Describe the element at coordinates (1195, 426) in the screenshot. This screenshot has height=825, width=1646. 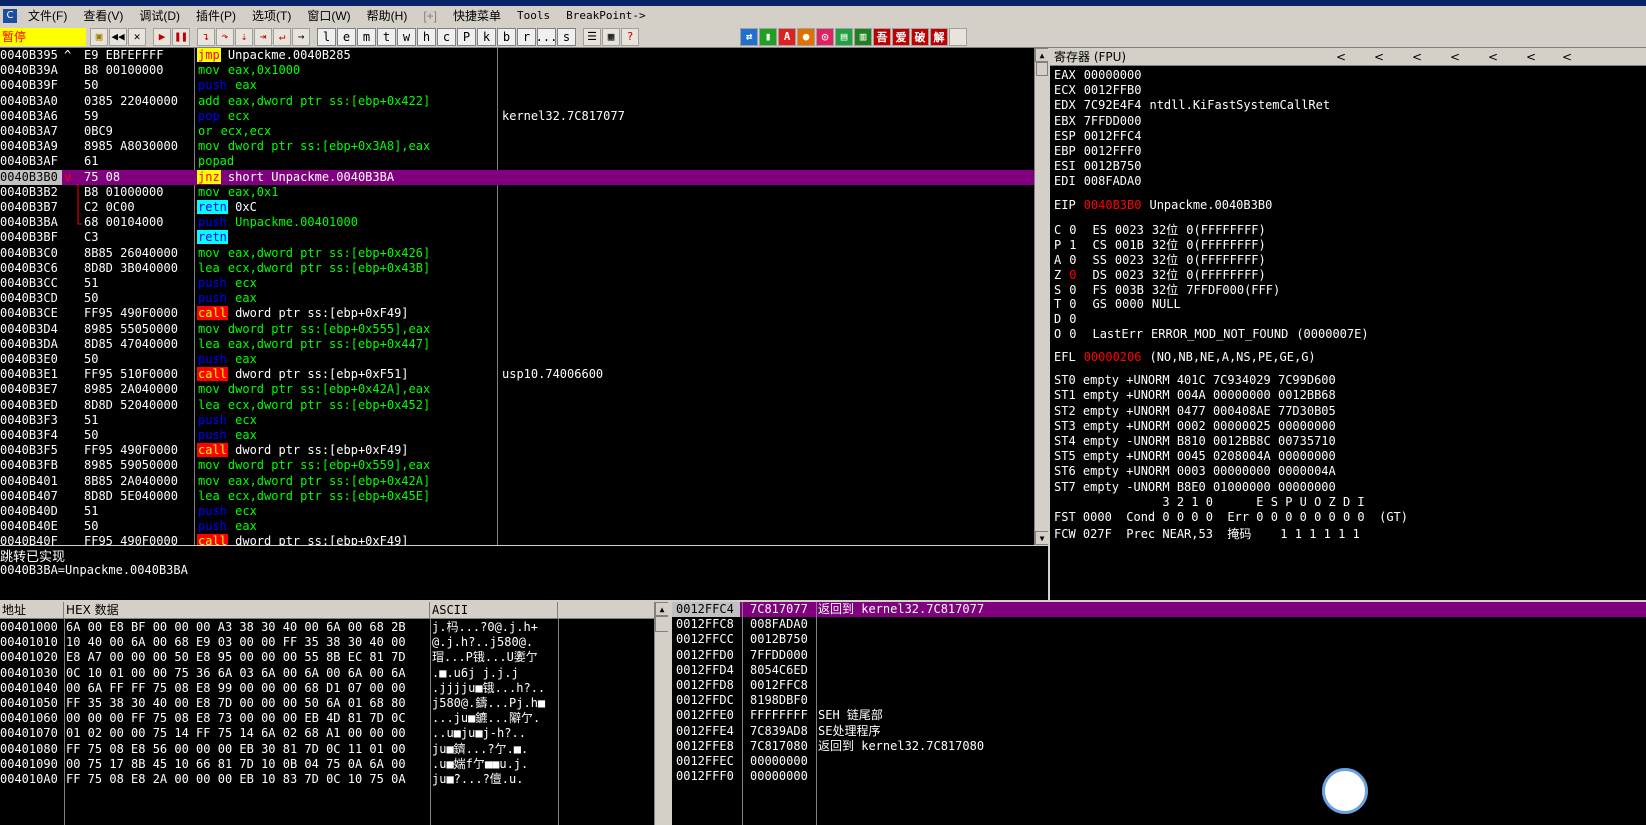
I see `fpu-st-register: ST3 empty +UNORM 0002 00000025 00000000` at that location.